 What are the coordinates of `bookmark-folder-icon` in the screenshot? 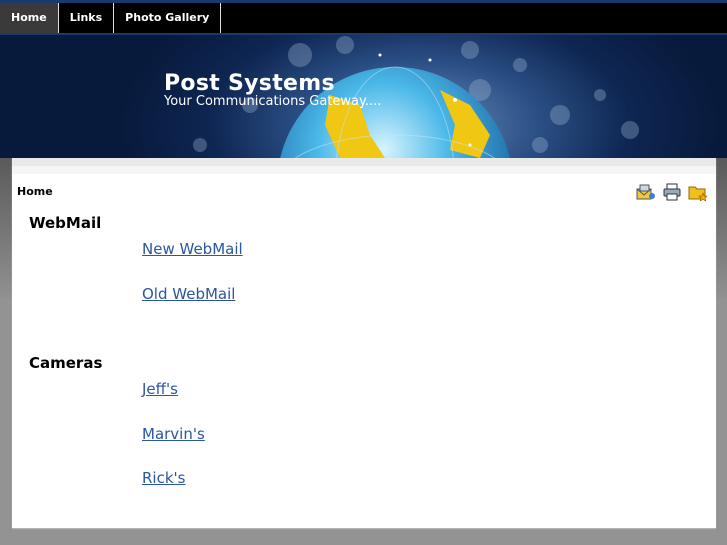 It's located at (698, 192).